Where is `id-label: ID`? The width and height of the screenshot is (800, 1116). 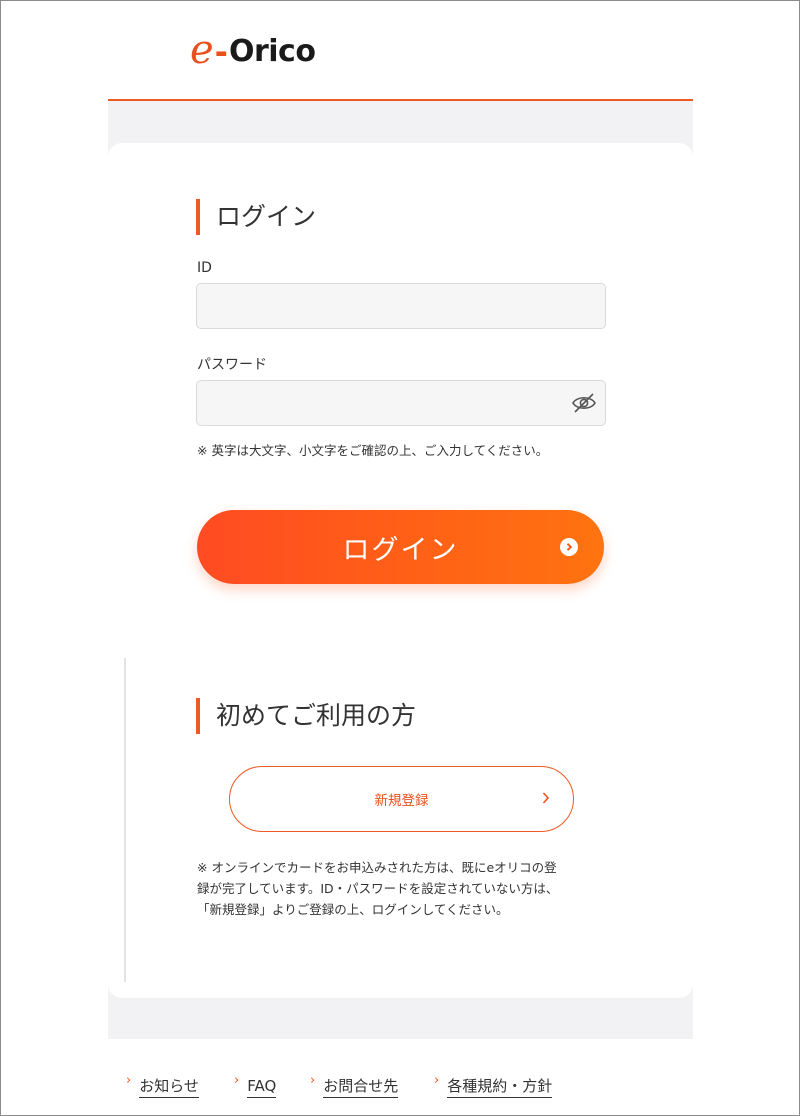 id-label: ID is located at coordinates (204, 268).